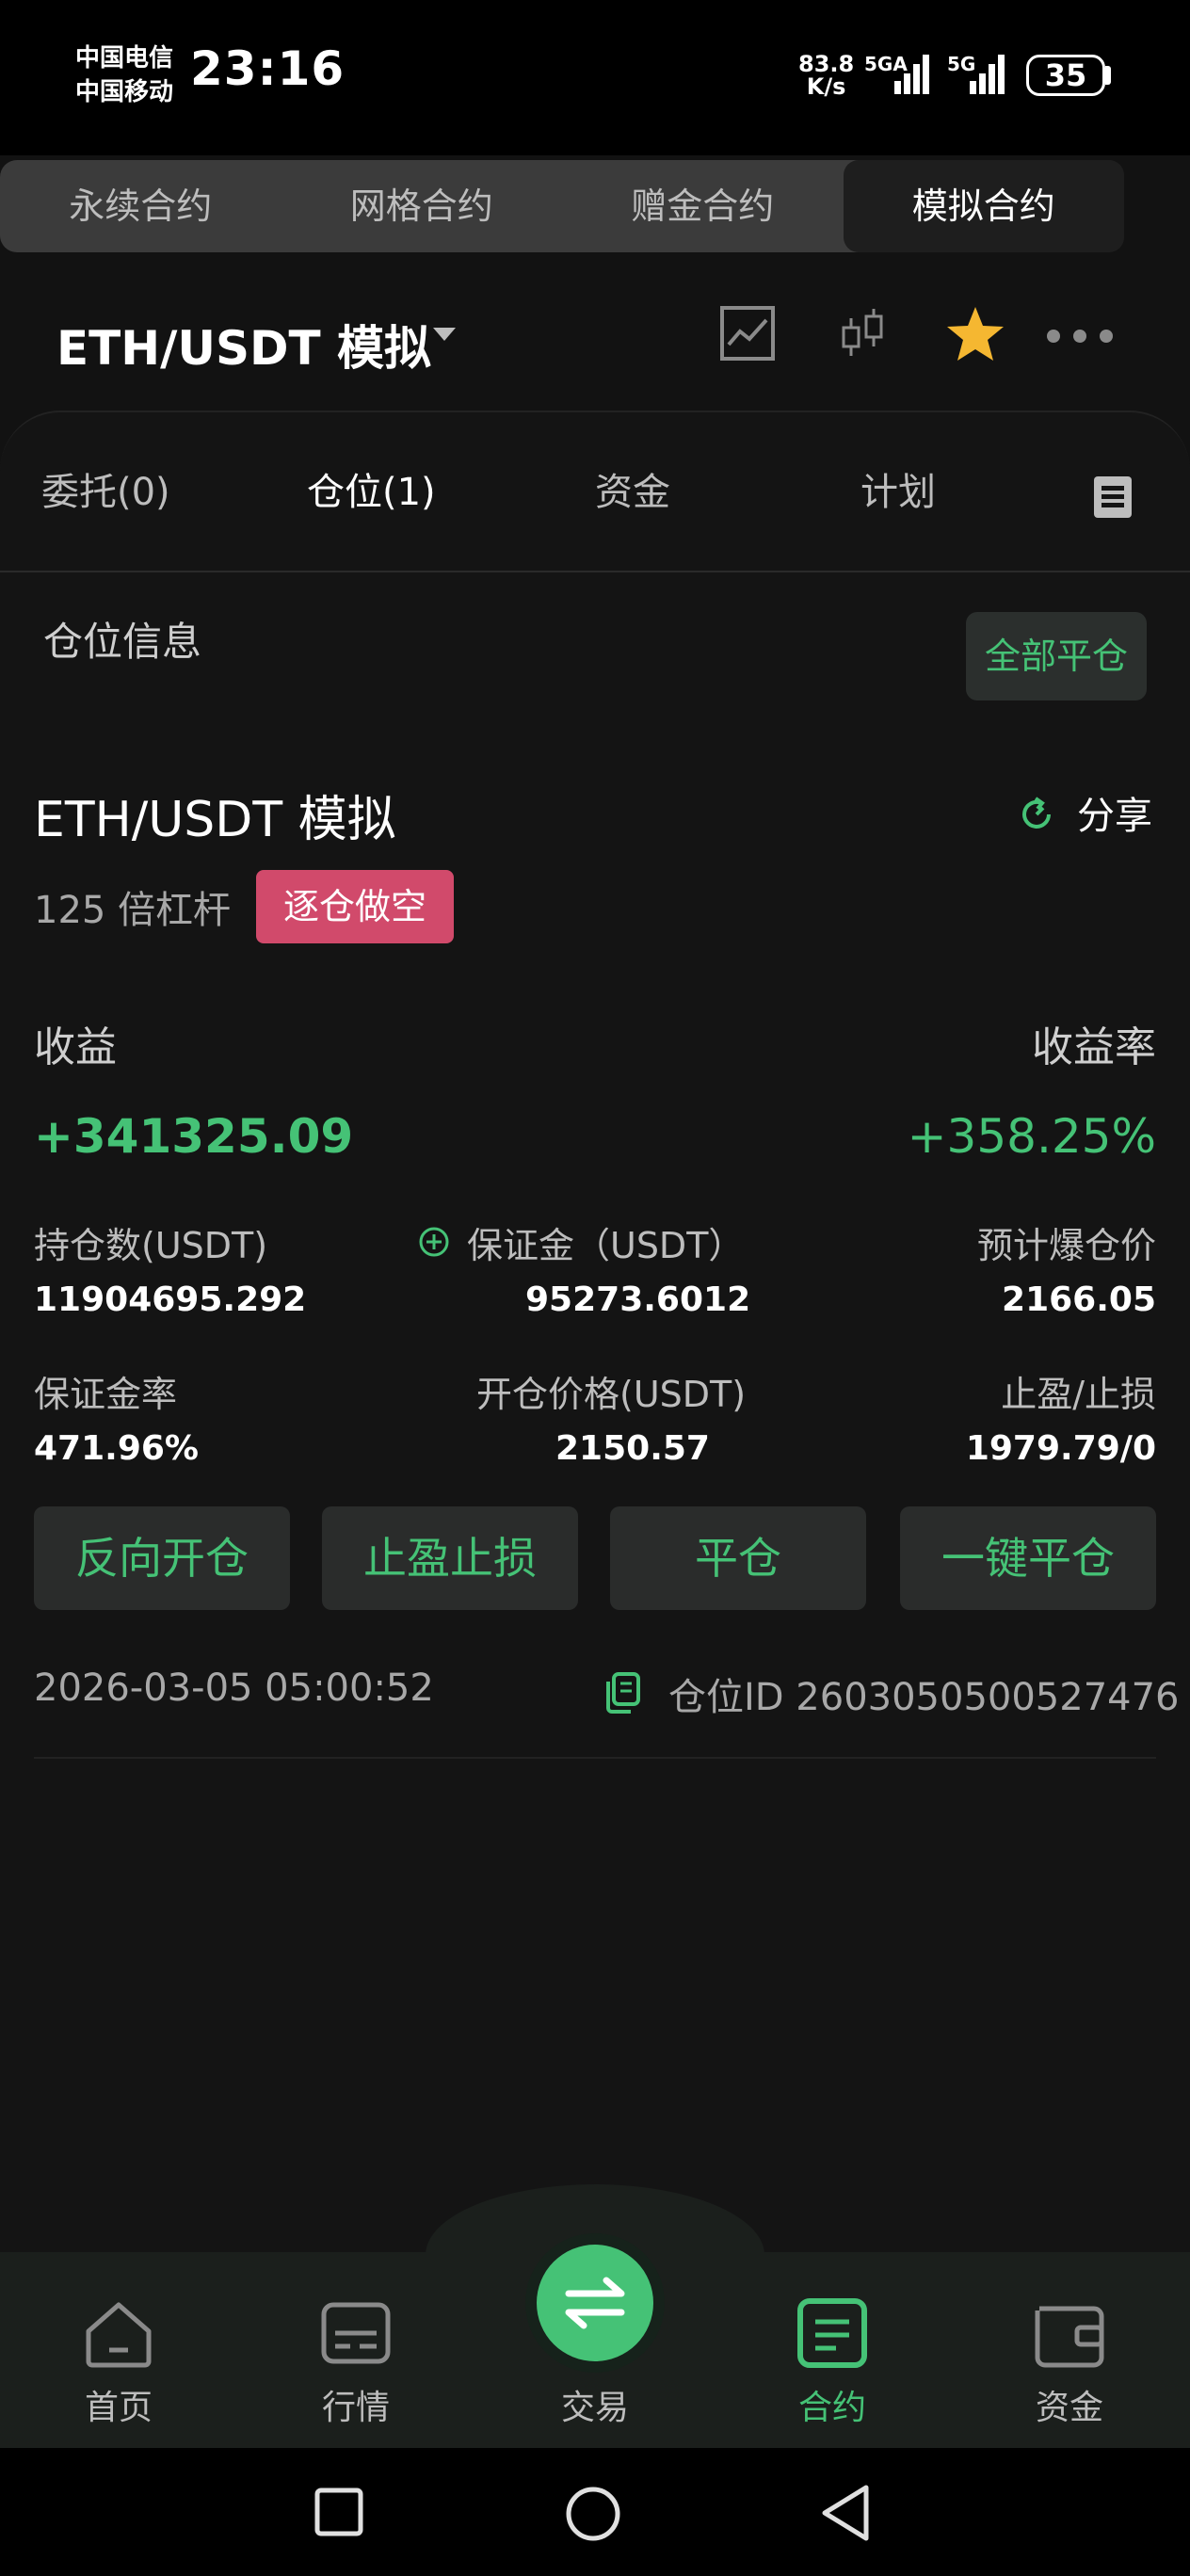 The height and width of the screenshot is (2576, 1190). I want to click on nav-assets: 资金, so click(1069, 2404).